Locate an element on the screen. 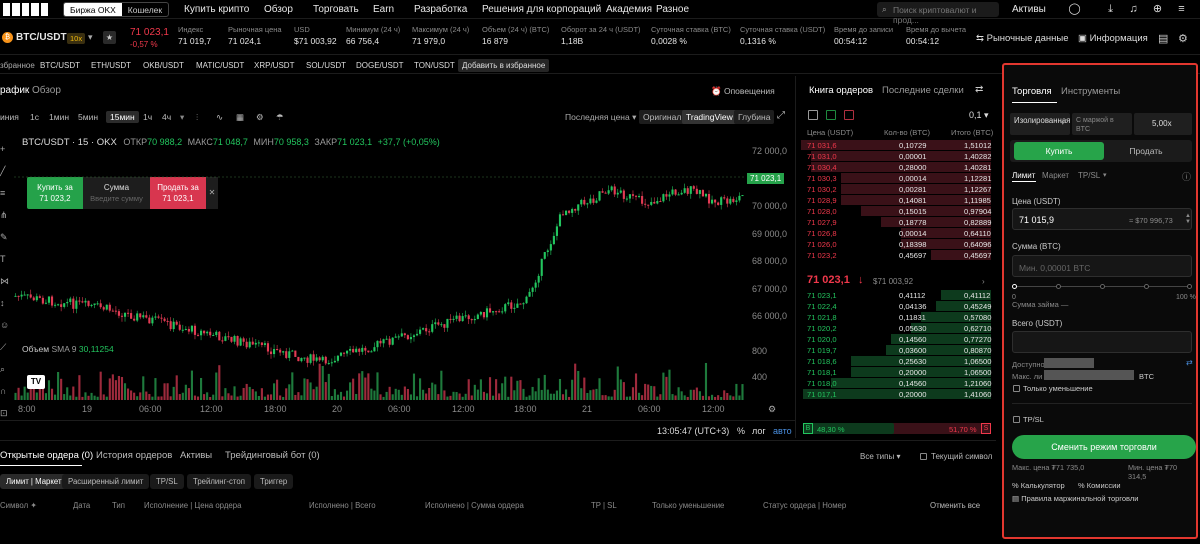  menu-icon: ≡ is located at coordinates (1181, 9).